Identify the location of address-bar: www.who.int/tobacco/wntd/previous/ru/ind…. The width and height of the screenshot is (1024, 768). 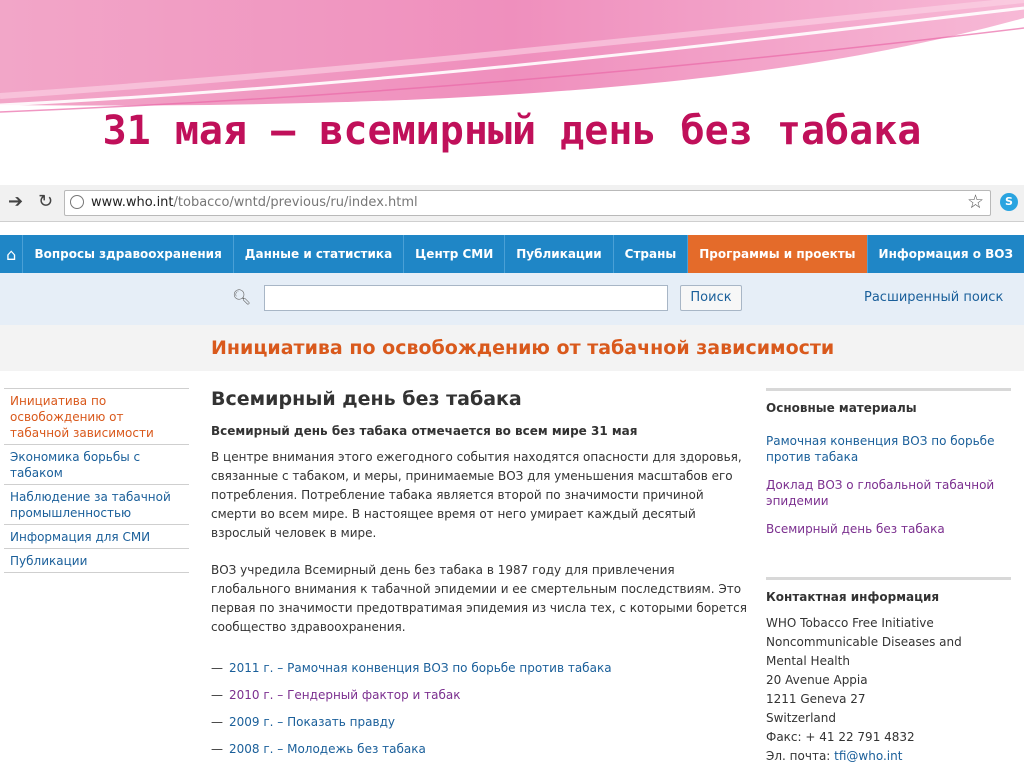
(527, 203).